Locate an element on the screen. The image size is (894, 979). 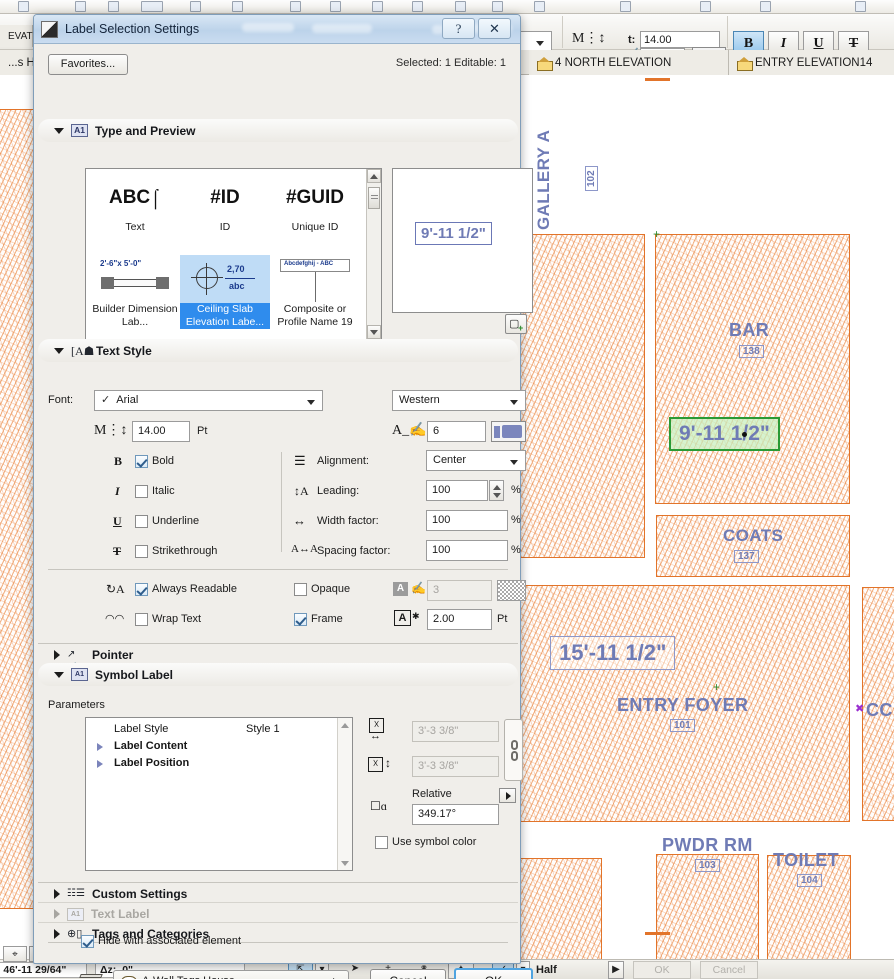
parameter-row: Label Position is located at coordinates (212, 764).